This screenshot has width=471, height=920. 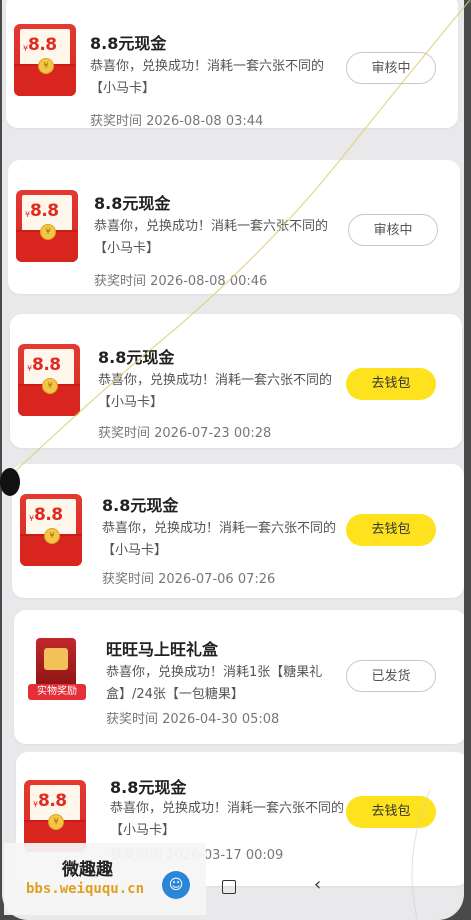 I want to click on site-watermark: 微趣趣 bbs.weiququ.cn ☺, so click(x=105, y=879).